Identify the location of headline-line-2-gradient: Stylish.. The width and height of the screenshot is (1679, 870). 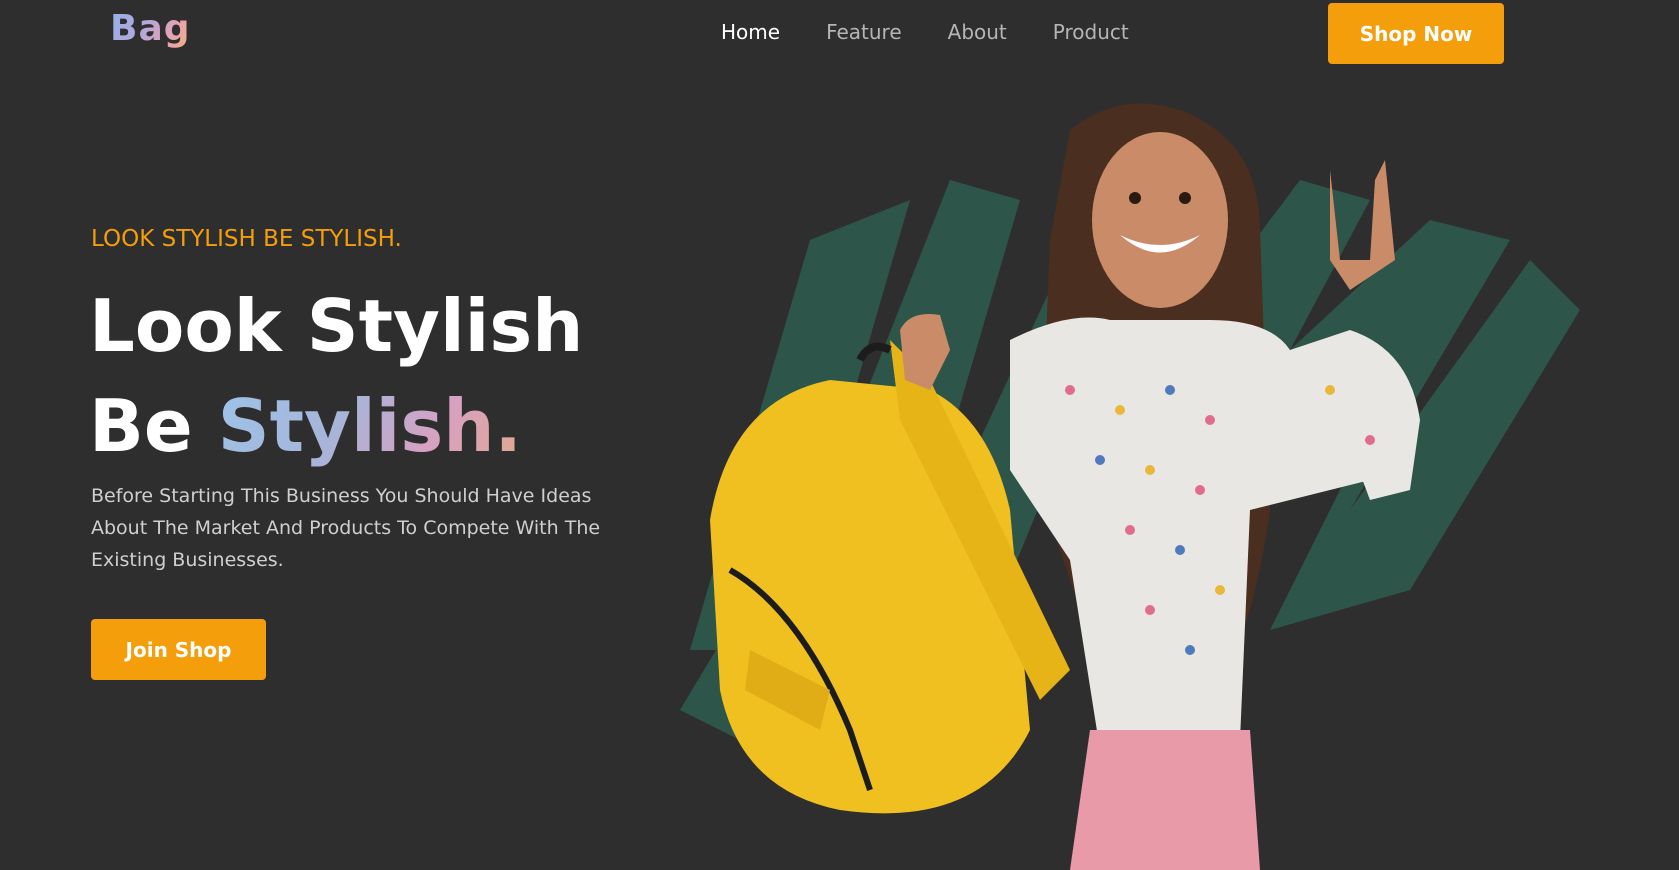
(369, 426).